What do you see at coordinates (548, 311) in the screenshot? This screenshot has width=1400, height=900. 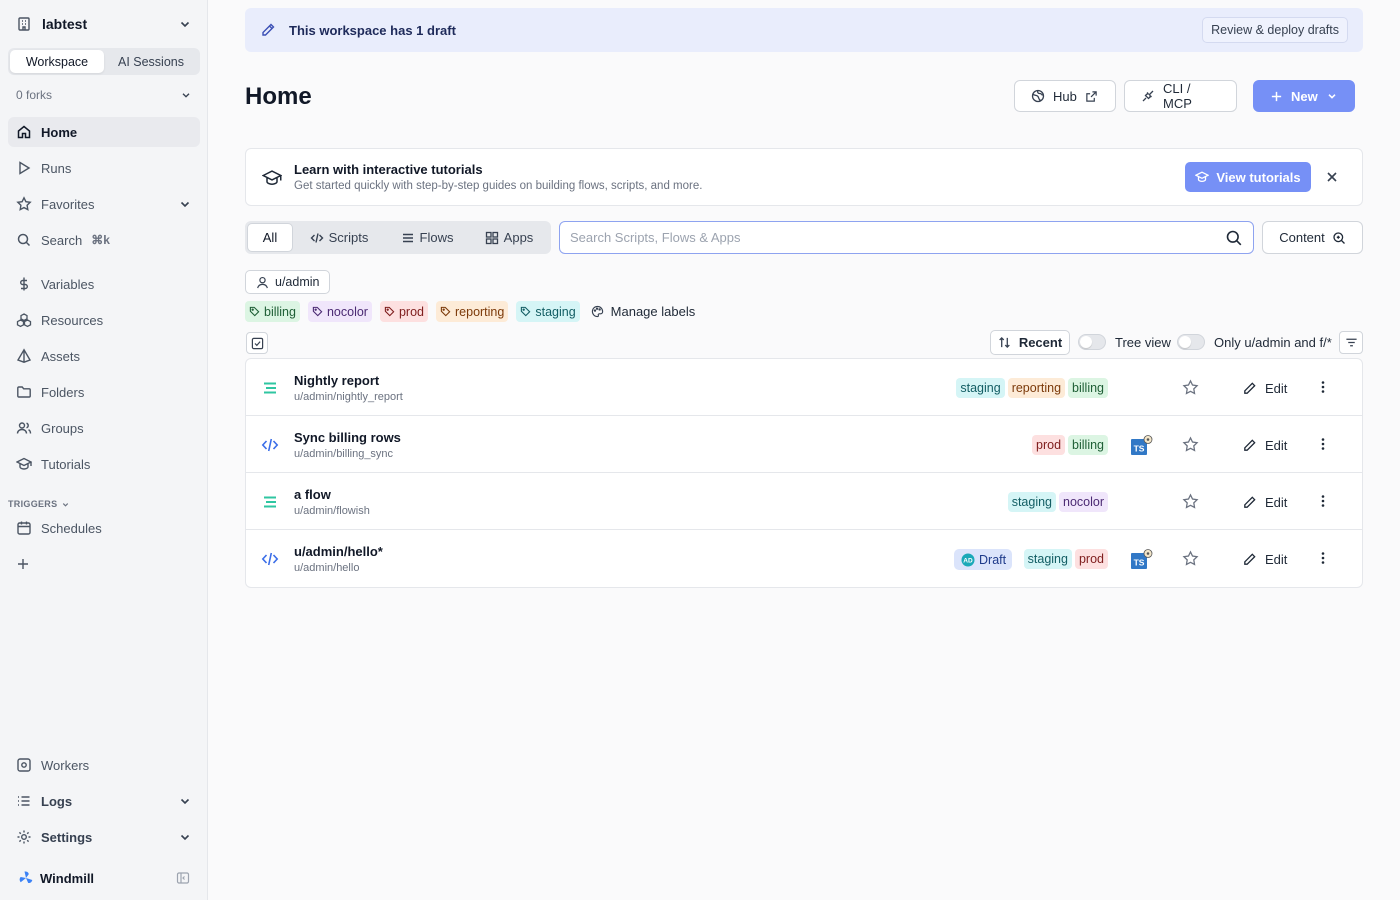 I see `label-filter-staging: staging` at bounding box center [548, 311].